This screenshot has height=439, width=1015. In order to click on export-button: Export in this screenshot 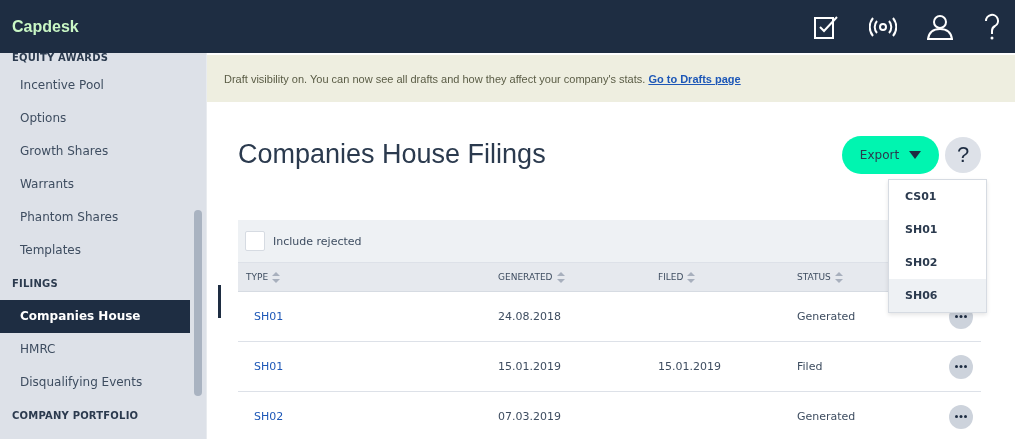, I will do `click(890, 154)`.